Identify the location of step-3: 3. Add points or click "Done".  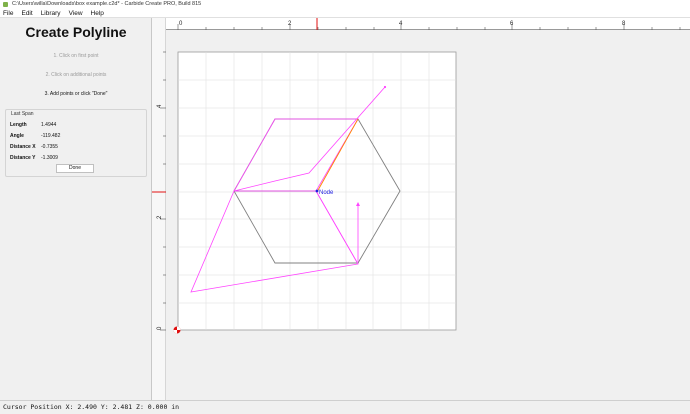
(76, 94).